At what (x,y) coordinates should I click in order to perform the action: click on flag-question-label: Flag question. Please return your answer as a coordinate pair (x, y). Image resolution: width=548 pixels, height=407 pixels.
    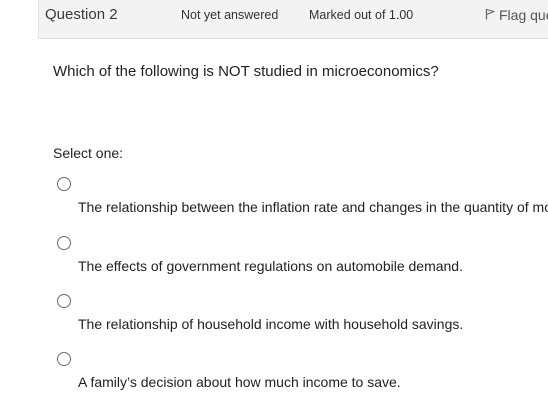
    Looking at the image, I should click on (523, 15).